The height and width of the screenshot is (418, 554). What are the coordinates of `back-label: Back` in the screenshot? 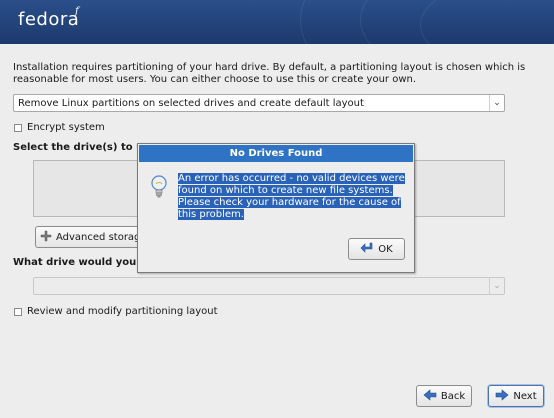 It's located at (453, 396).